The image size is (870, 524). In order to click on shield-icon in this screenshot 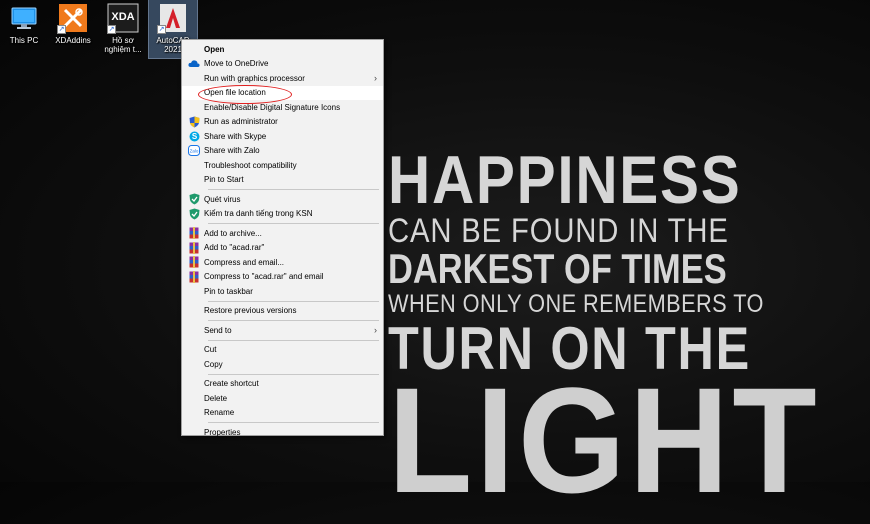, I will do `click(194, 122)`.